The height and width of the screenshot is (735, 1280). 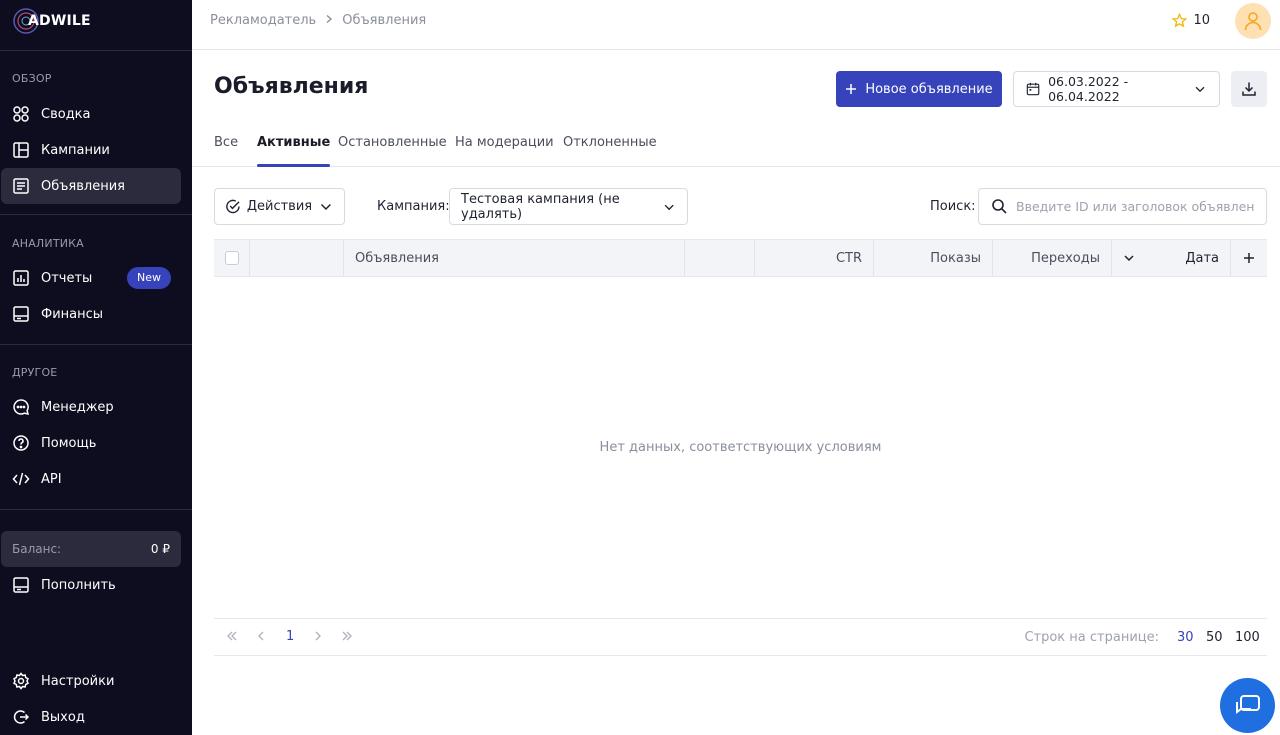 What do you see at coordinates (1202, 258) in the screenshot?
I see `column-header-date: Дата` at bounding box center [1202, 258].